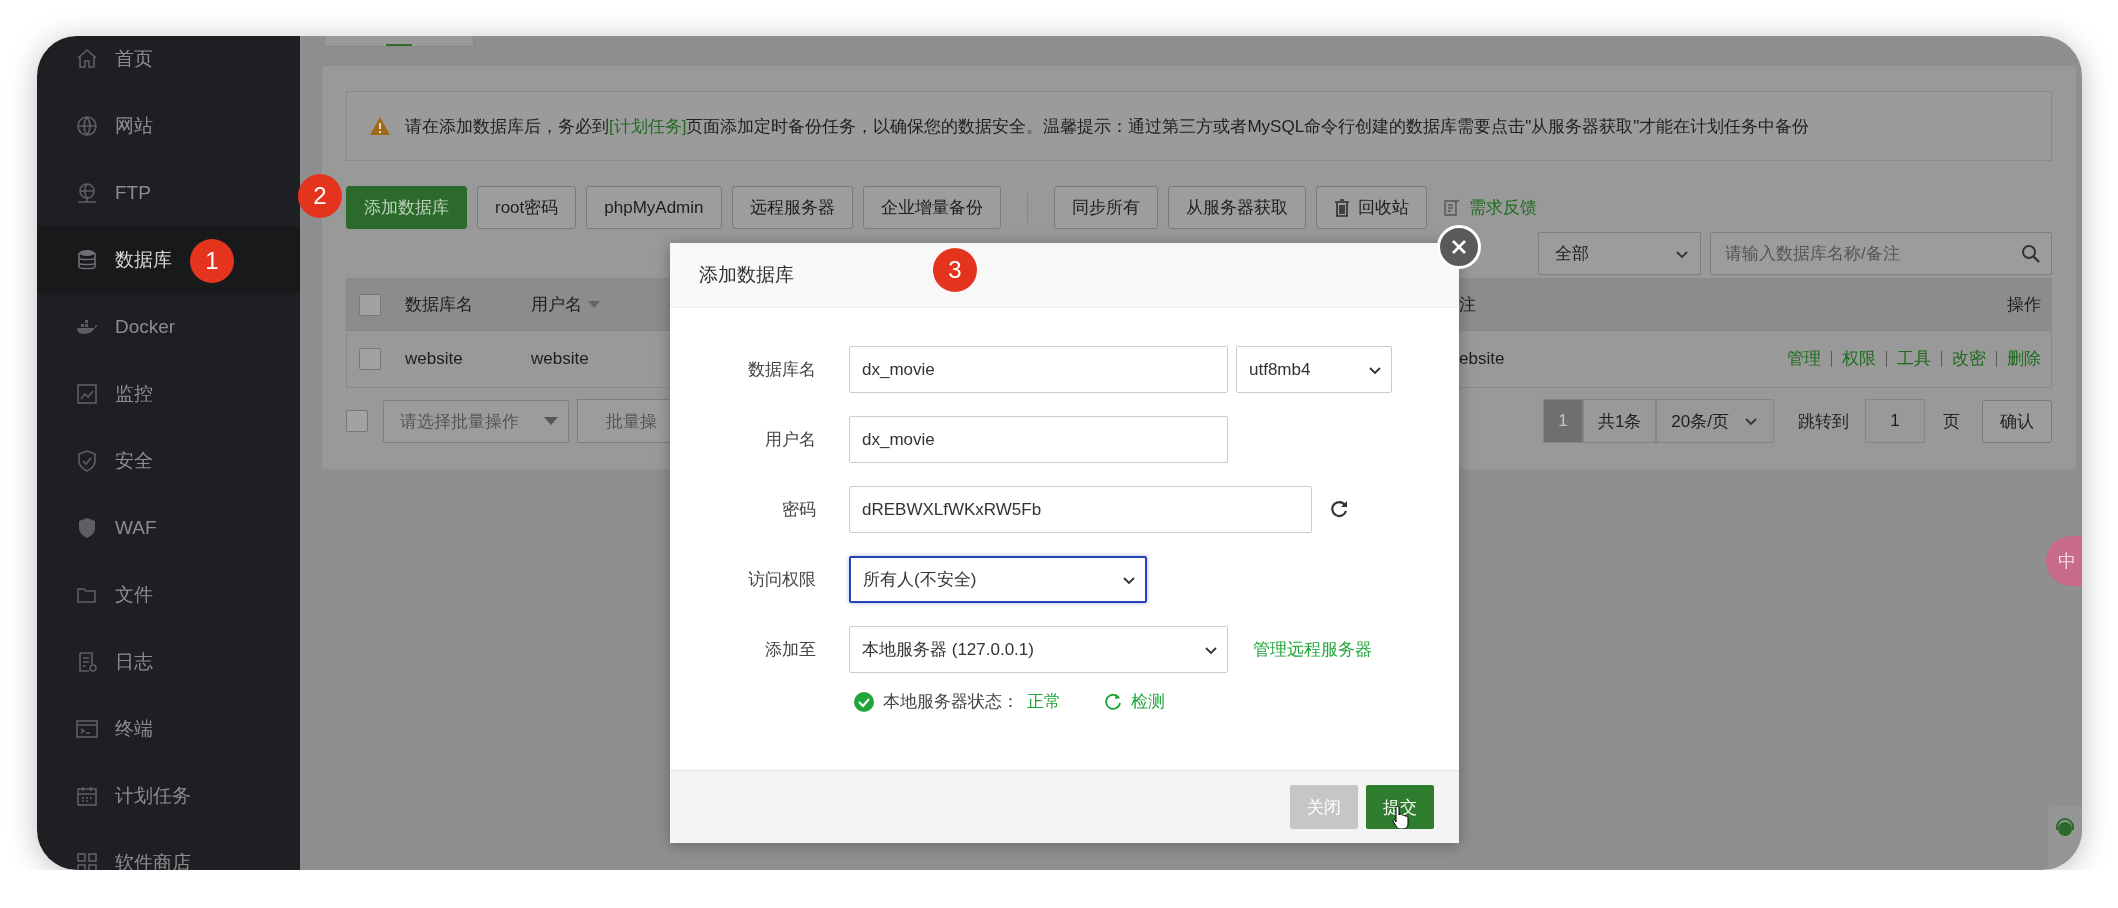  What do you see at coordinates (2065, 838) in the screenshot?
I see `support-panel` at bounding box center [2065, 838].